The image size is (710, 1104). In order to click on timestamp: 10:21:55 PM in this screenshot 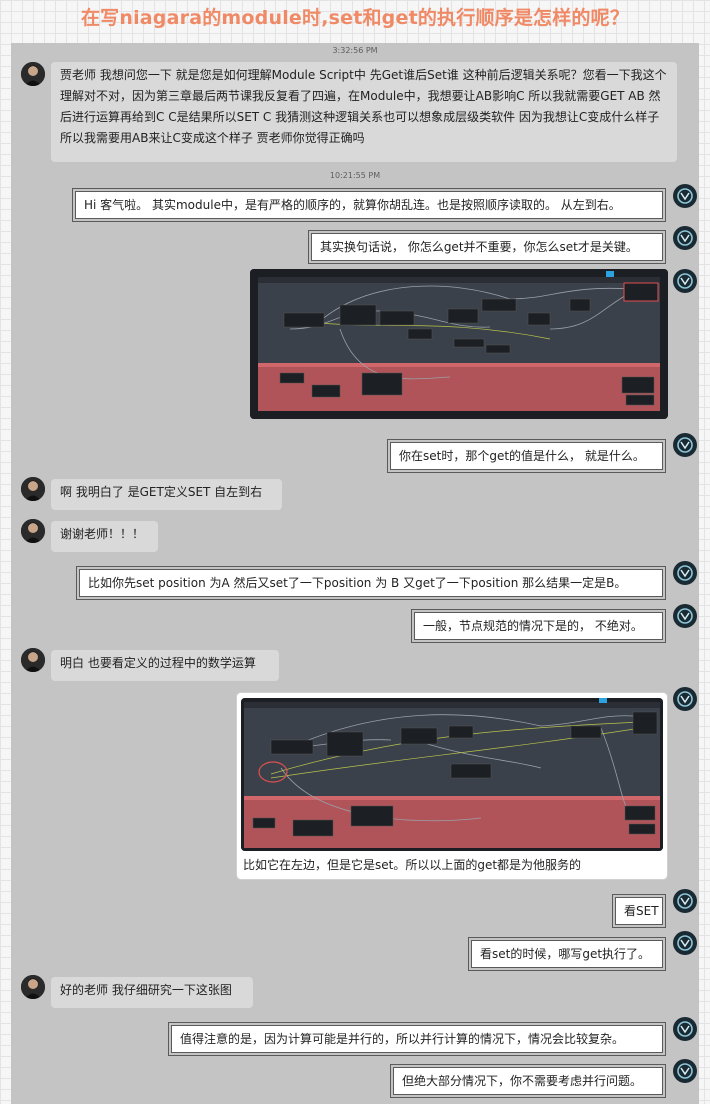, I will do `click(355, 175)`.